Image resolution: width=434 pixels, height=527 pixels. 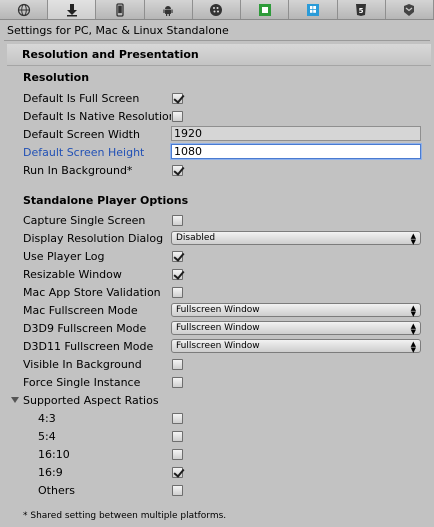 I want to click on resolution-heading: Resolution, so click(x=56, y=77).